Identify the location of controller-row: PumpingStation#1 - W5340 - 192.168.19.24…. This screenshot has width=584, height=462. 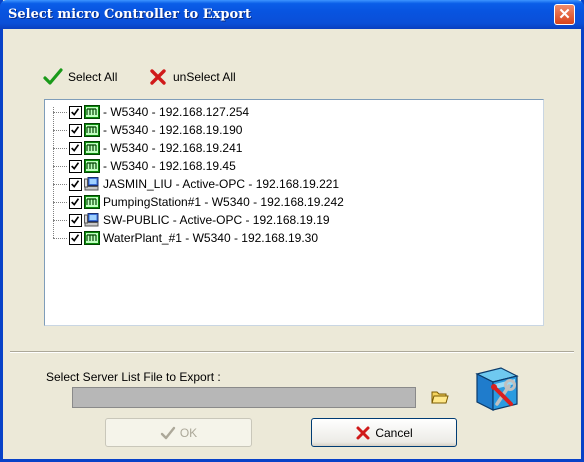
(198, 202).